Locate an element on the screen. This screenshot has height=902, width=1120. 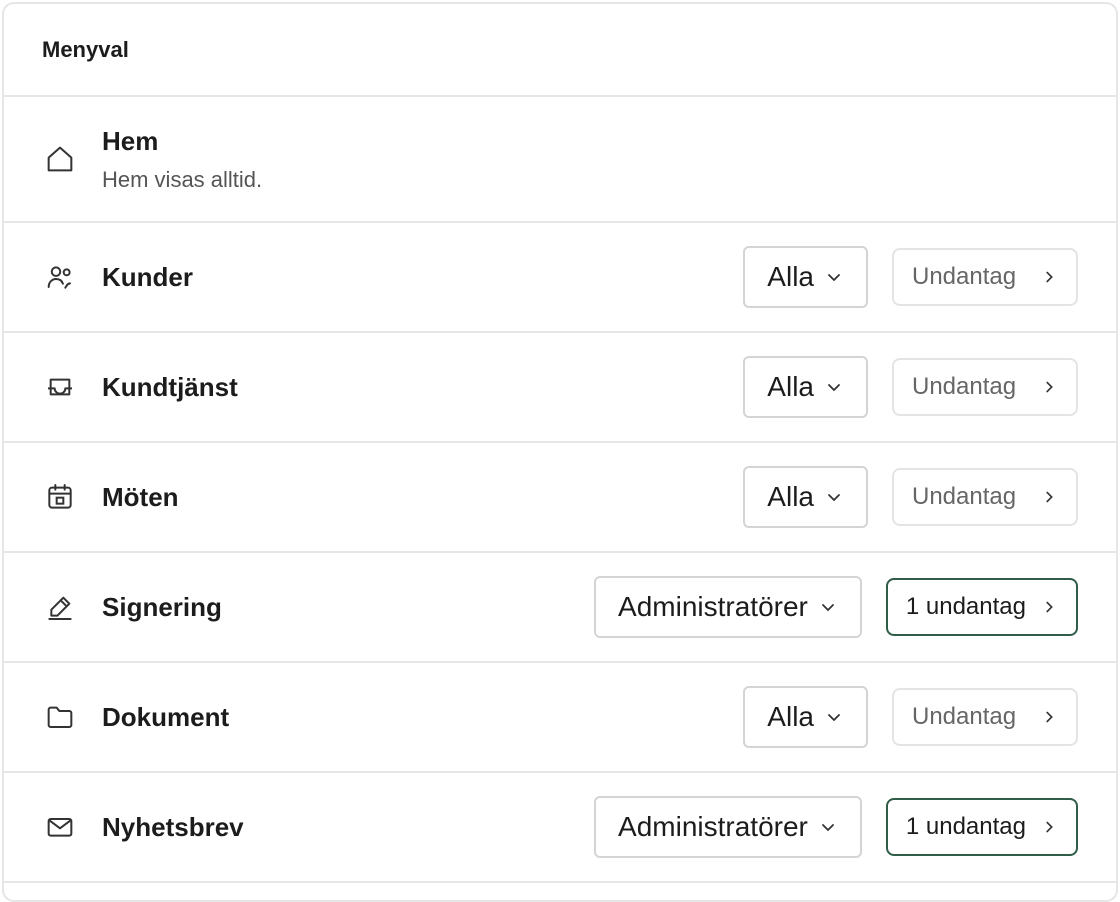
exceptions-button-signering: 1 undantag is located at coordinates (981, 607).